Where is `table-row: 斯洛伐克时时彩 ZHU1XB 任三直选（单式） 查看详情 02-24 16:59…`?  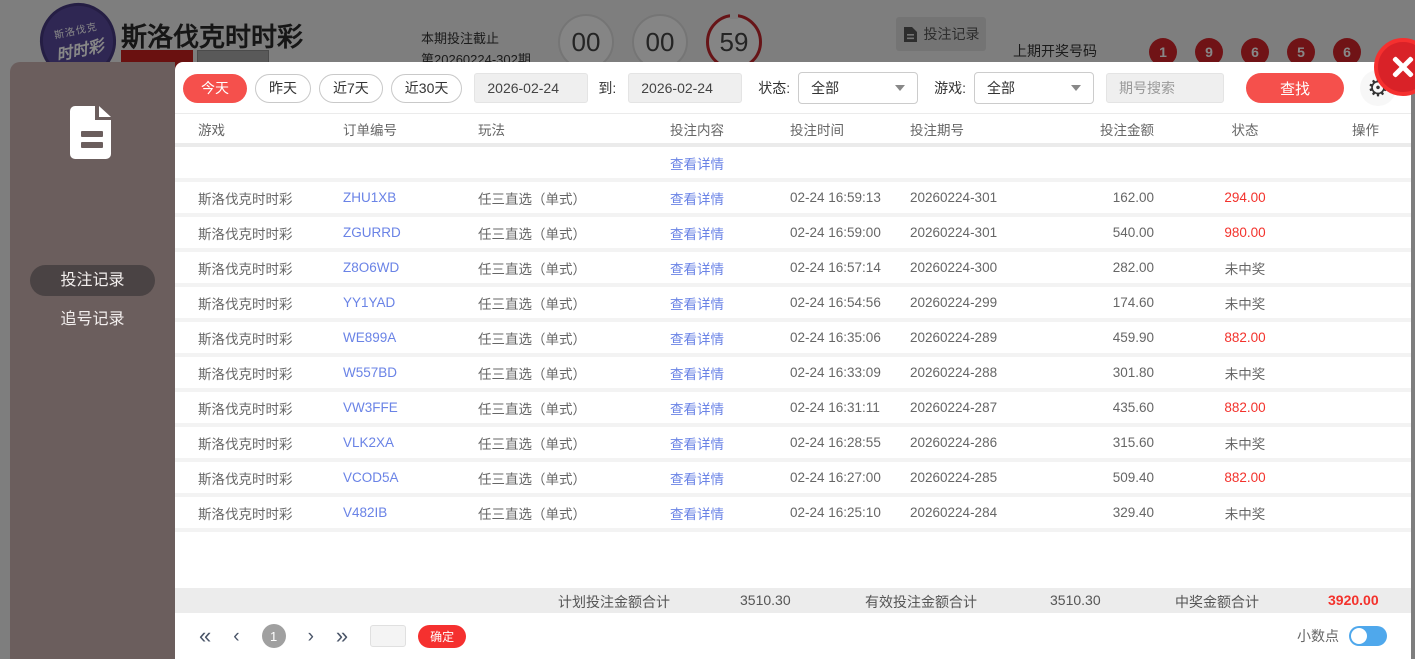 table-row: 斯洛伐克时时彩 ZHU1XB 任三直选（单式） 查看详情 02-24 16:59… is located at coordinates (793, 199).